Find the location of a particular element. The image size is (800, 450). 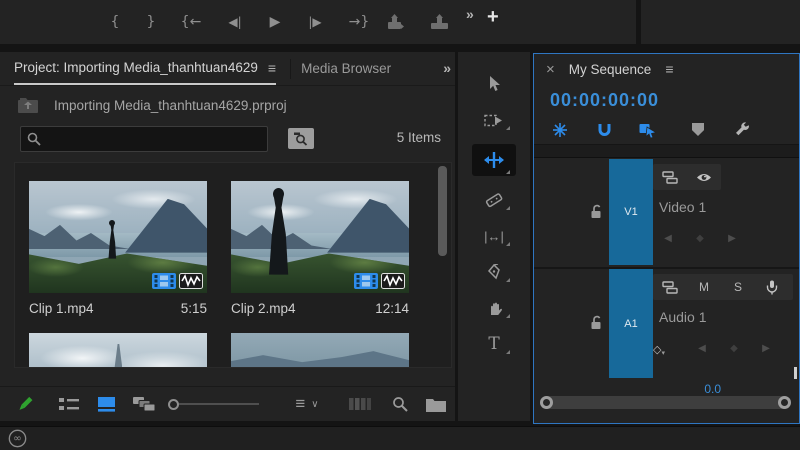

time-ruler is located at coordinates (666, 151).